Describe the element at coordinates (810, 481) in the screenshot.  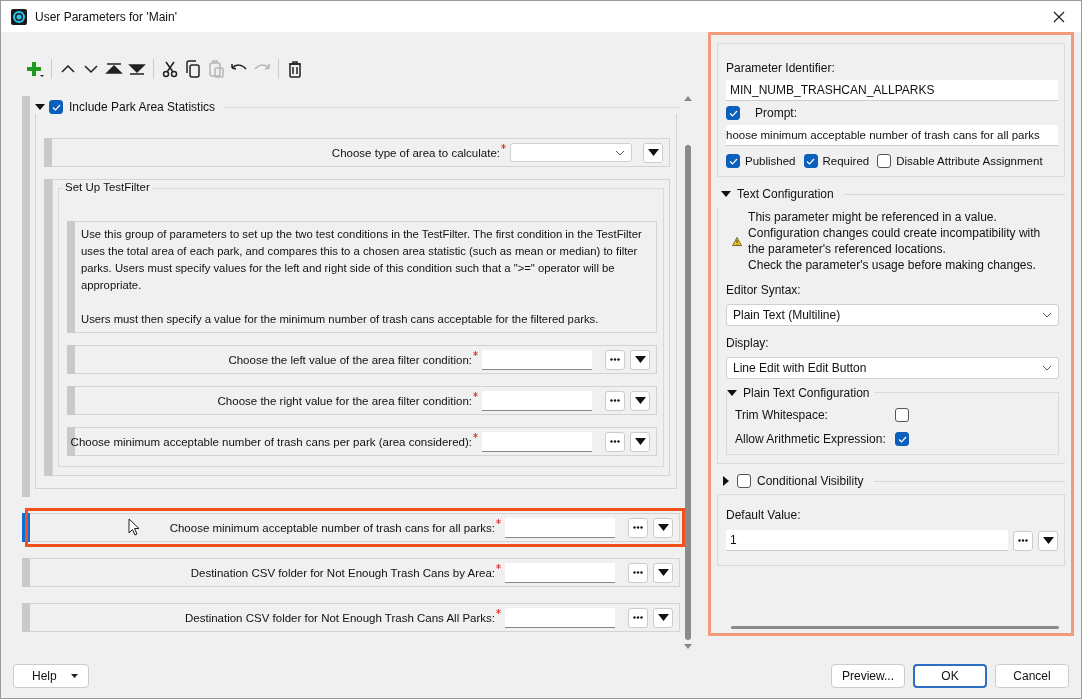
I see `section-title: Conditional Visibility` at that location.